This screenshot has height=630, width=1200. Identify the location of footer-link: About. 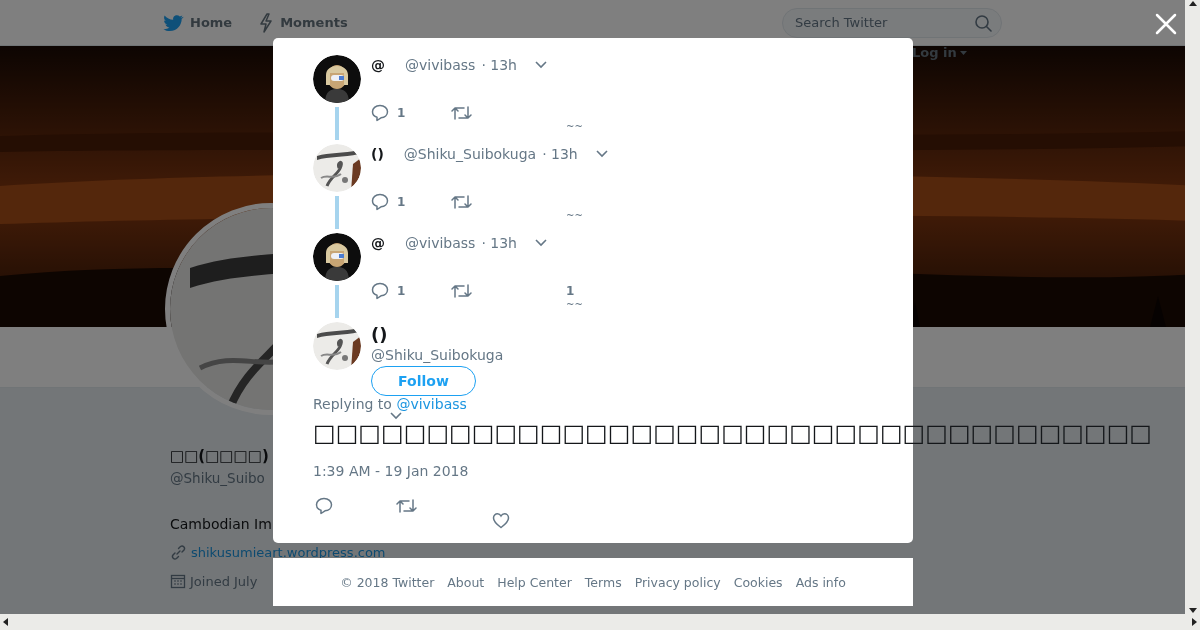
(466, 582).